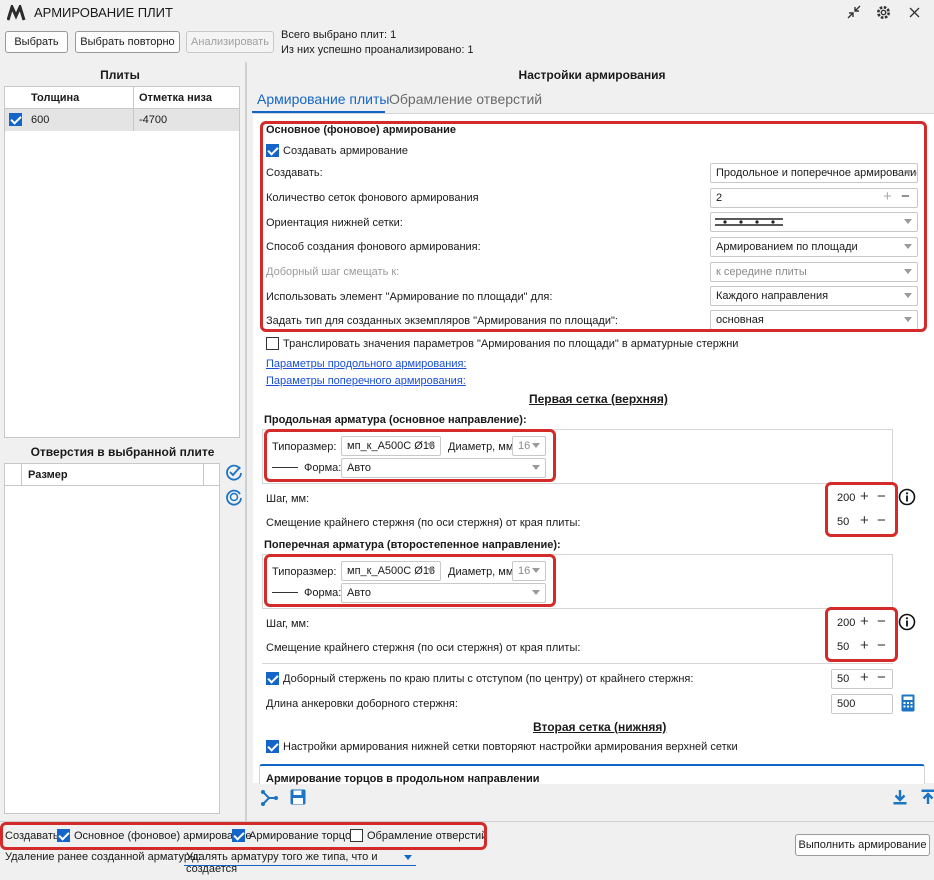  I want to click on extra-bar-minus: −, so click(881, 677).